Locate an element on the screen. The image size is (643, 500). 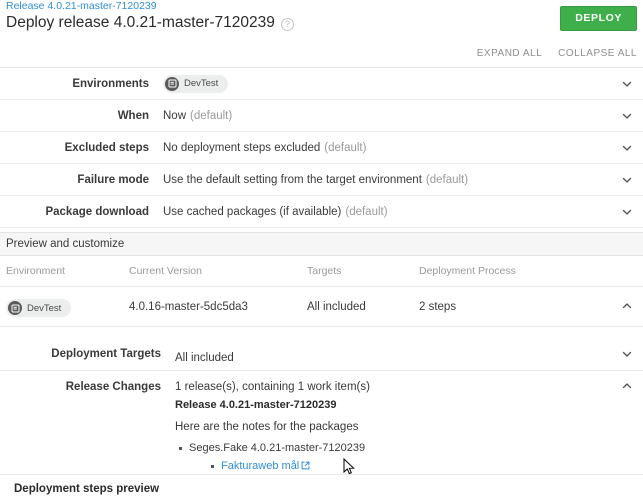
page-title: Deploy release 4.0.21-master-7120239 is located at coordinates (140, 22).